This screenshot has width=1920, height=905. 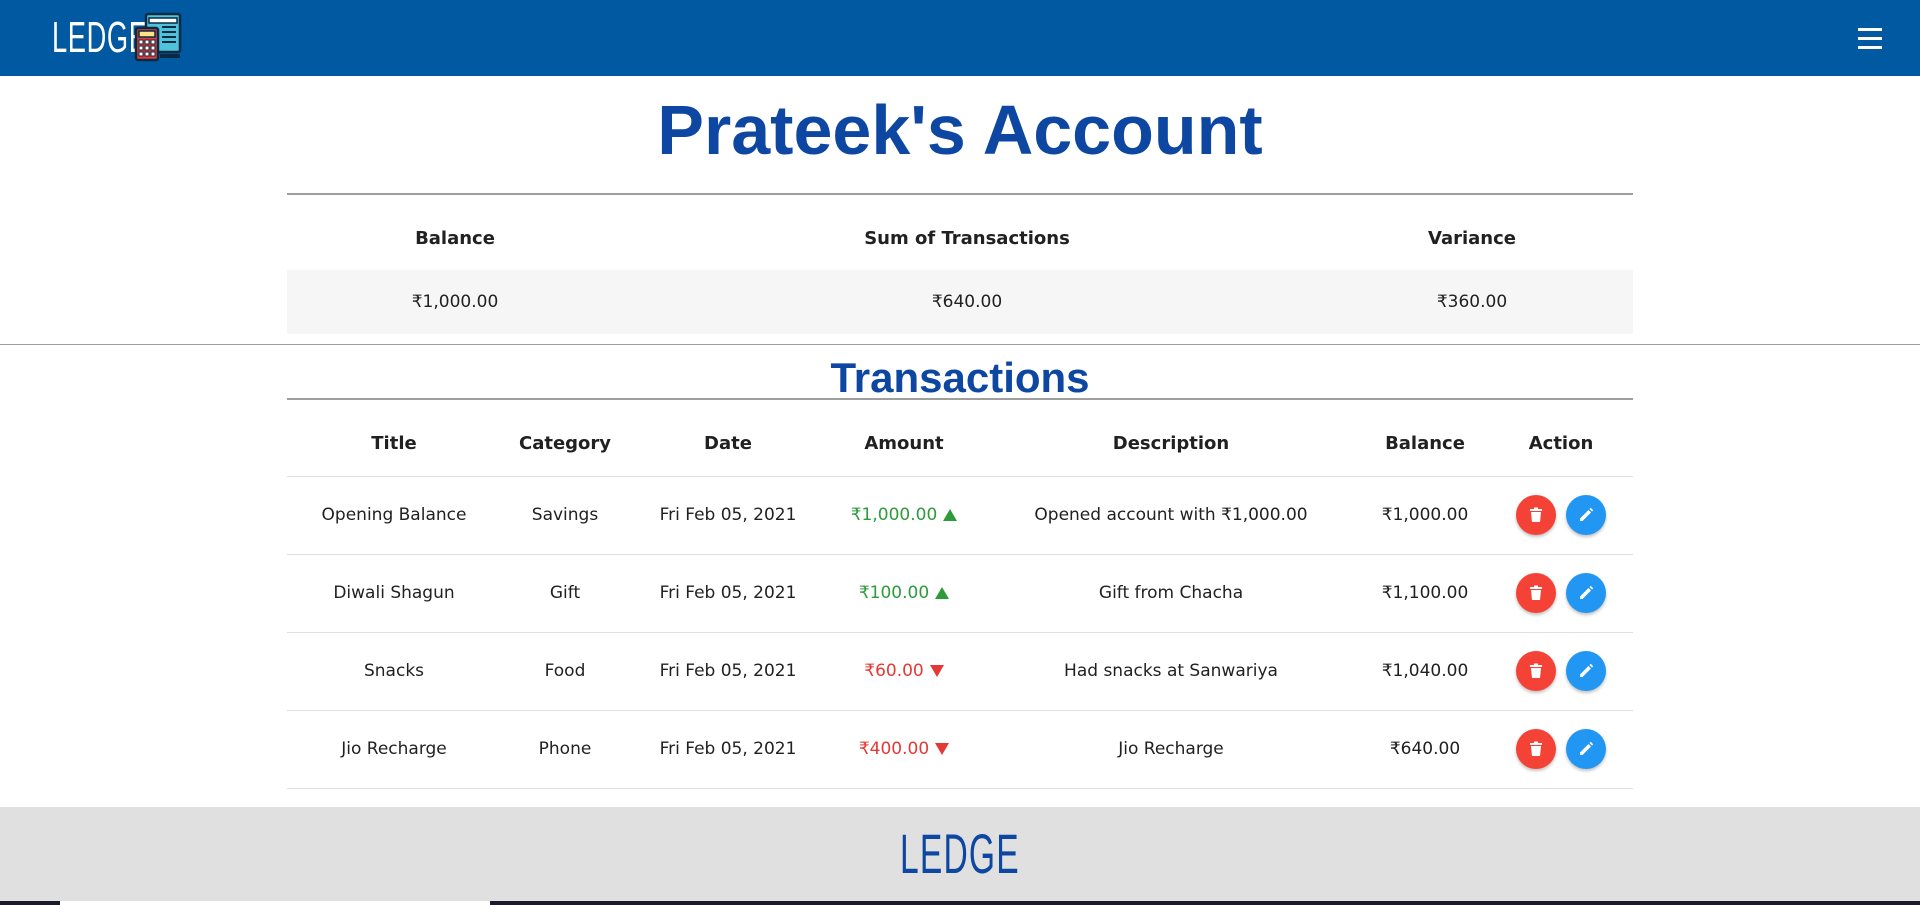 I want to click on cell-balance: ₹1,100.00, so click(x=1425, y=593).